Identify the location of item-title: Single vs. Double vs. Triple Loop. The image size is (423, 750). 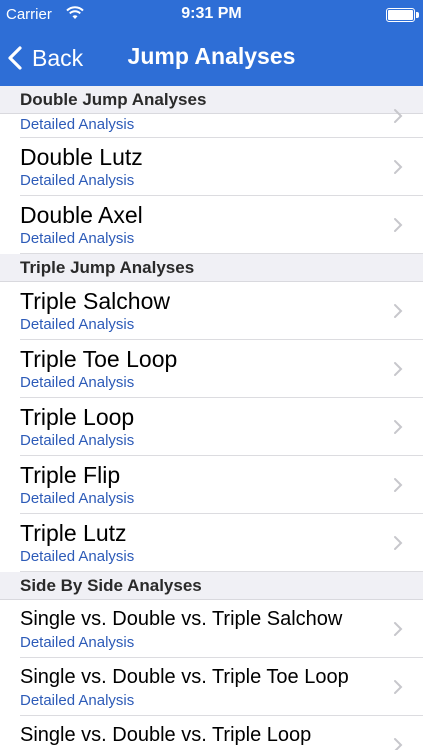
(166, 735).